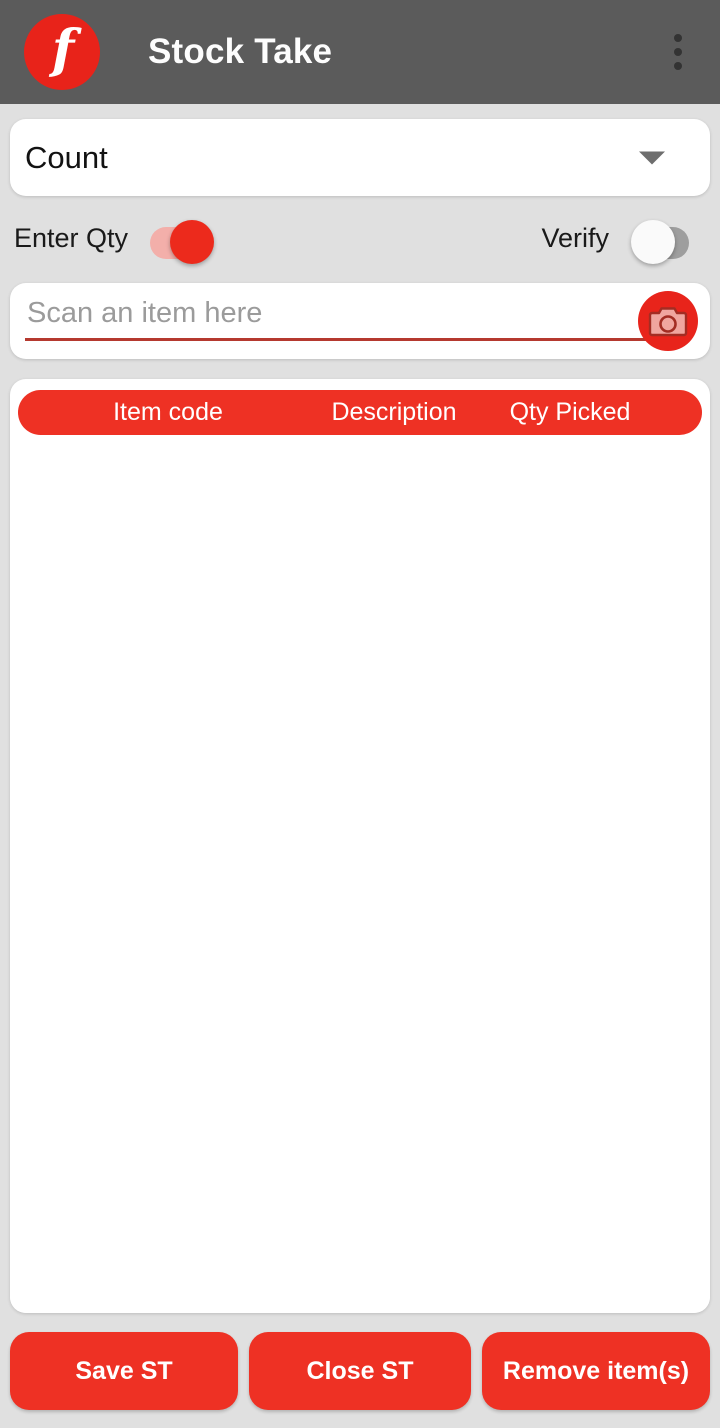 Image resolution: width=720 pixels, height=1428 pixels. What do you see at coordinates (192, 242) in the screenshot?
I see `enter-qty-switch-thumb` at bounding box center [192, 242].